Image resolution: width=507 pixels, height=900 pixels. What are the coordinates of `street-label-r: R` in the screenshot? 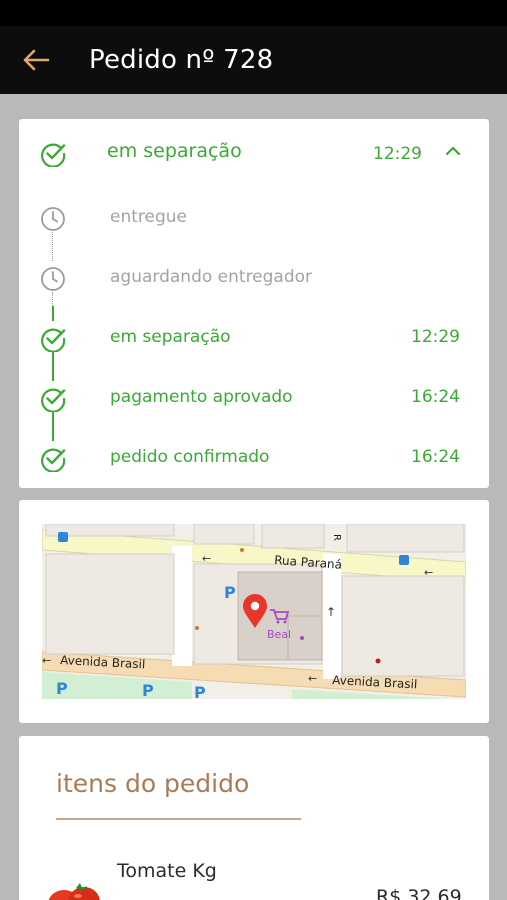 It's located at (336, 537).